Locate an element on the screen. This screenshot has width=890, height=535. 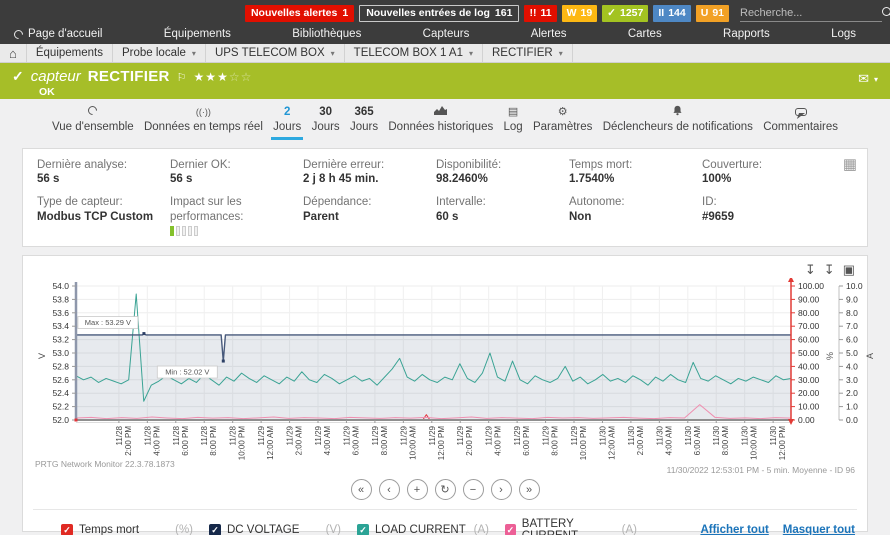
tab-number: 2 is located at coordinates (287, 111).